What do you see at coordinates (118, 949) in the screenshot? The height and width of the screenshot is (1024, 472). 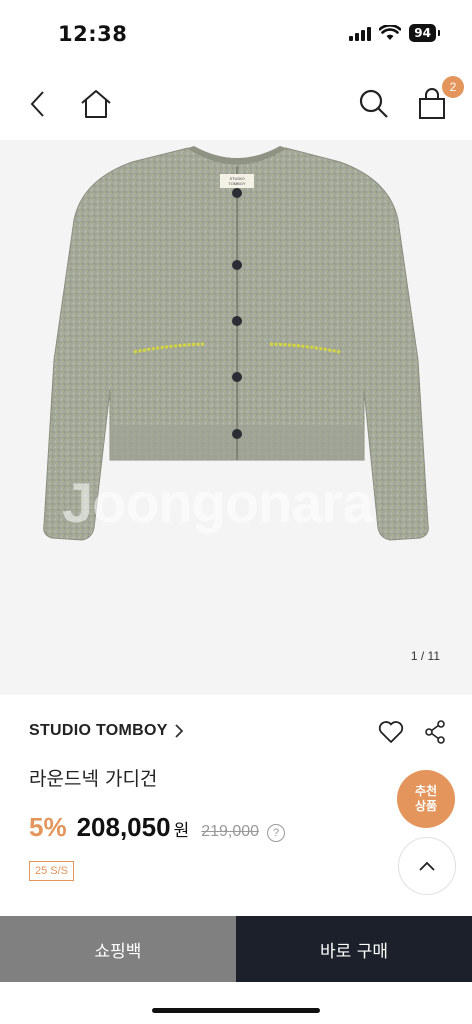 I see `add-to-bag-button: 쇼핑백` at bounding box center [118, 949].